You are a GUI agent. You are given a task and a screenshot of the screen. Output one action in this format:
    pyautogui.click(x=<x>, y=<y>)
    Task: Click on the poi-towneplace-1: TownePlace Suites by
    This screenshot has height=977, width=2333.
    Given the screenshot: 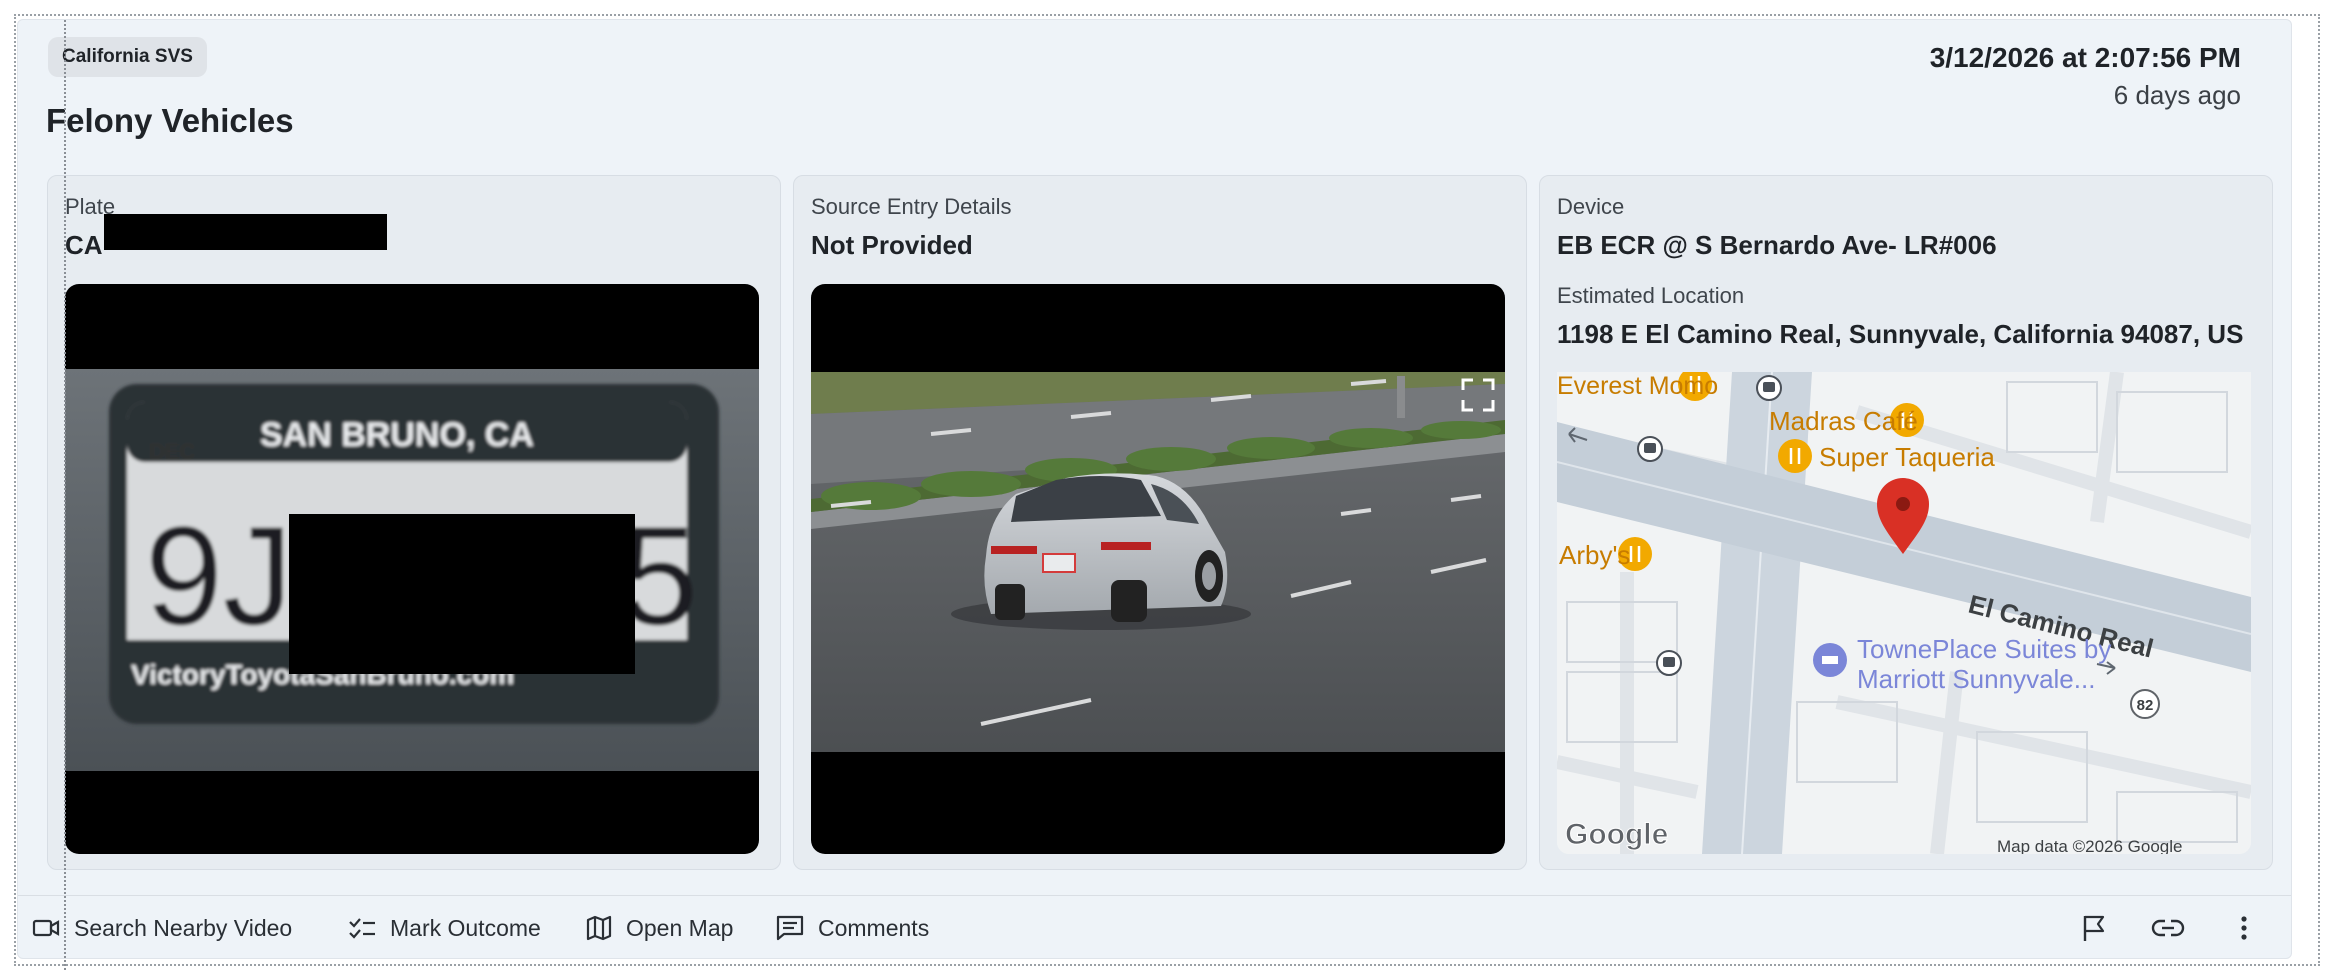 What is the action you would take?
    pyautogui.click(x=1984, y=649)
    